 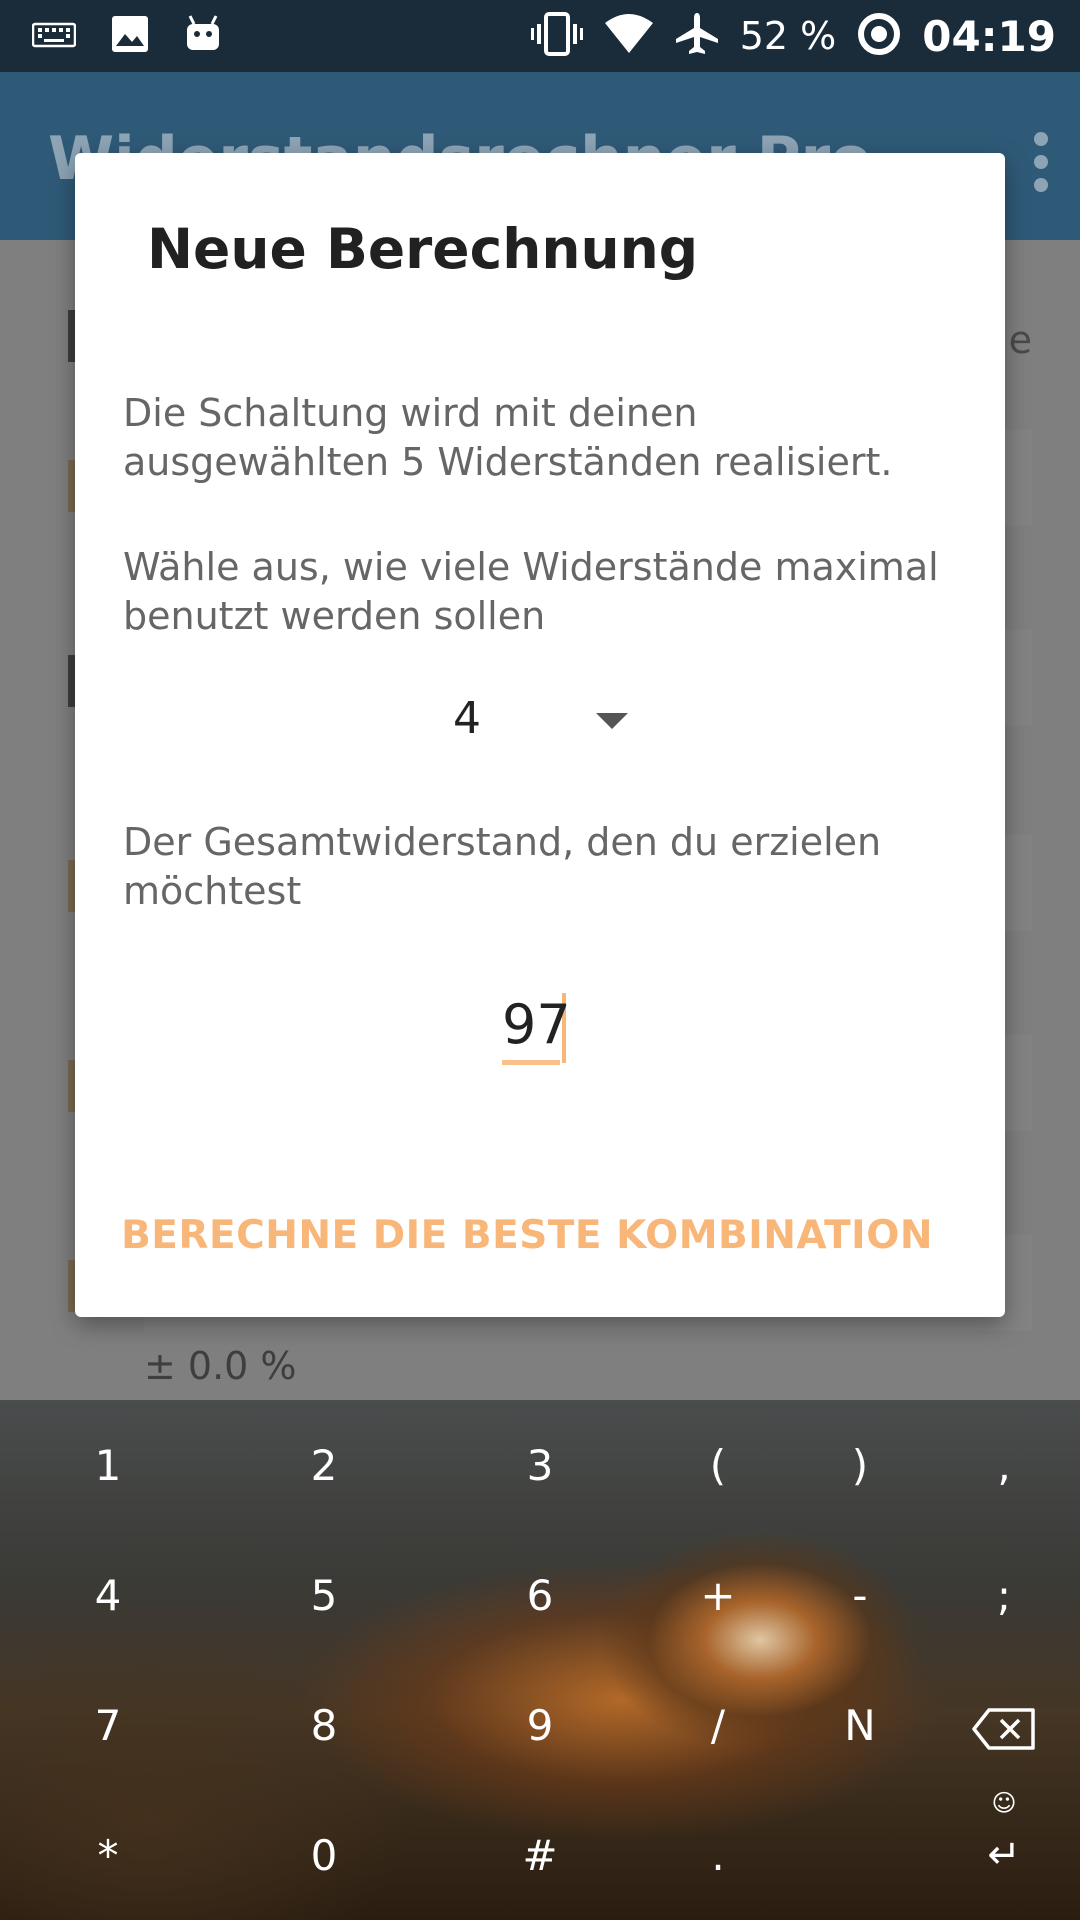 What do you see at coordinates (324, 1726) in the screenshot?
I see `key-8: 8` at bounding box center [324, 1726].